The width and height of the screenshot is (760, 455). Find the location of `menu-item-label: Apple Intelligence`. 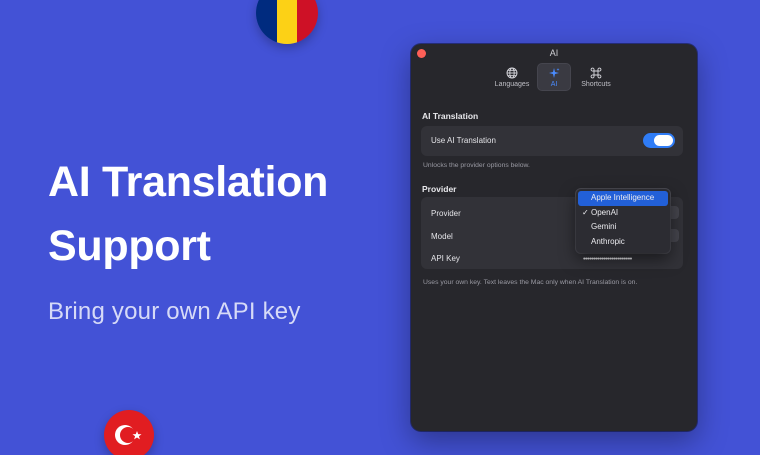

menu-item-label: Apple Intelligence is located at coordinates (623, 197).